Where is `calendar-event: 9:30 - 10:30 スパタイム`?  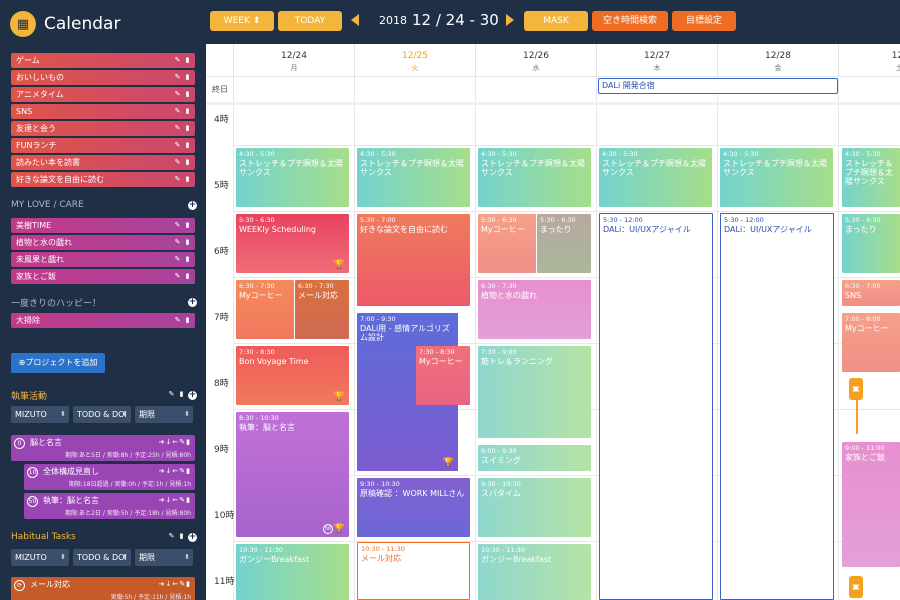
calendar-event: 9:30 - 10:30 スパタイム is located at coordinates (534, 507).